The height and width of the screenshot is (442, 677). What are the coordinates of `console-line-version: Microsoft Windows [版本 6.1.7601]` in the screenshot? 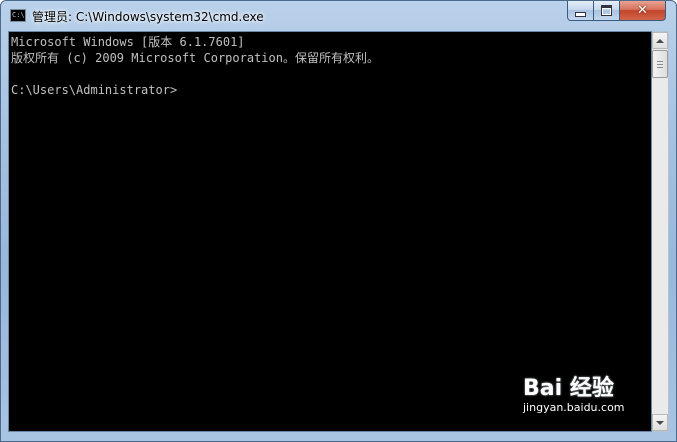 It's located at (128, 42).